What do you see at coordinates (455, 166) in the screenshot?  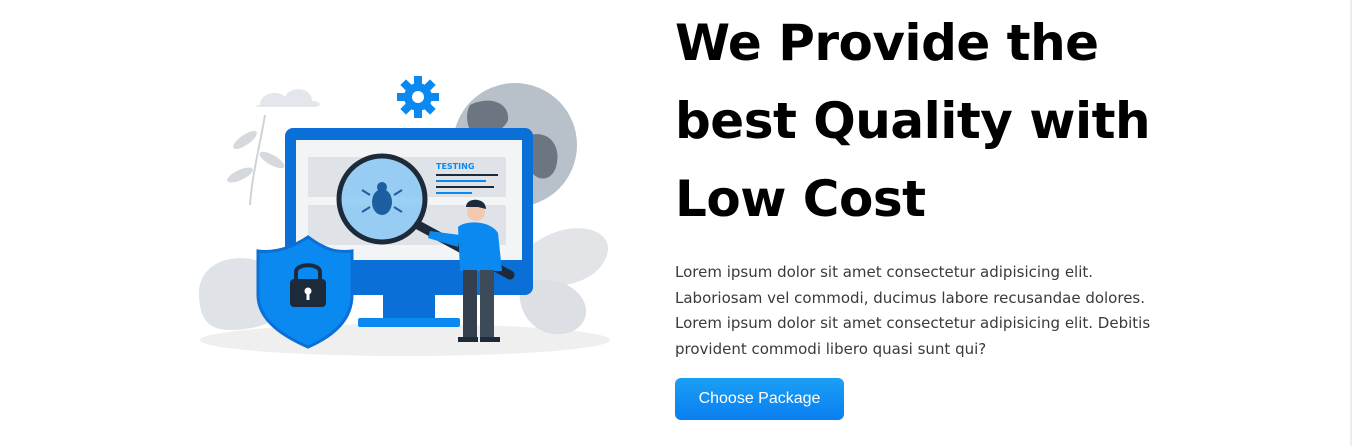 I see `screen-label: TESTING` at bounding box center [455, 166].